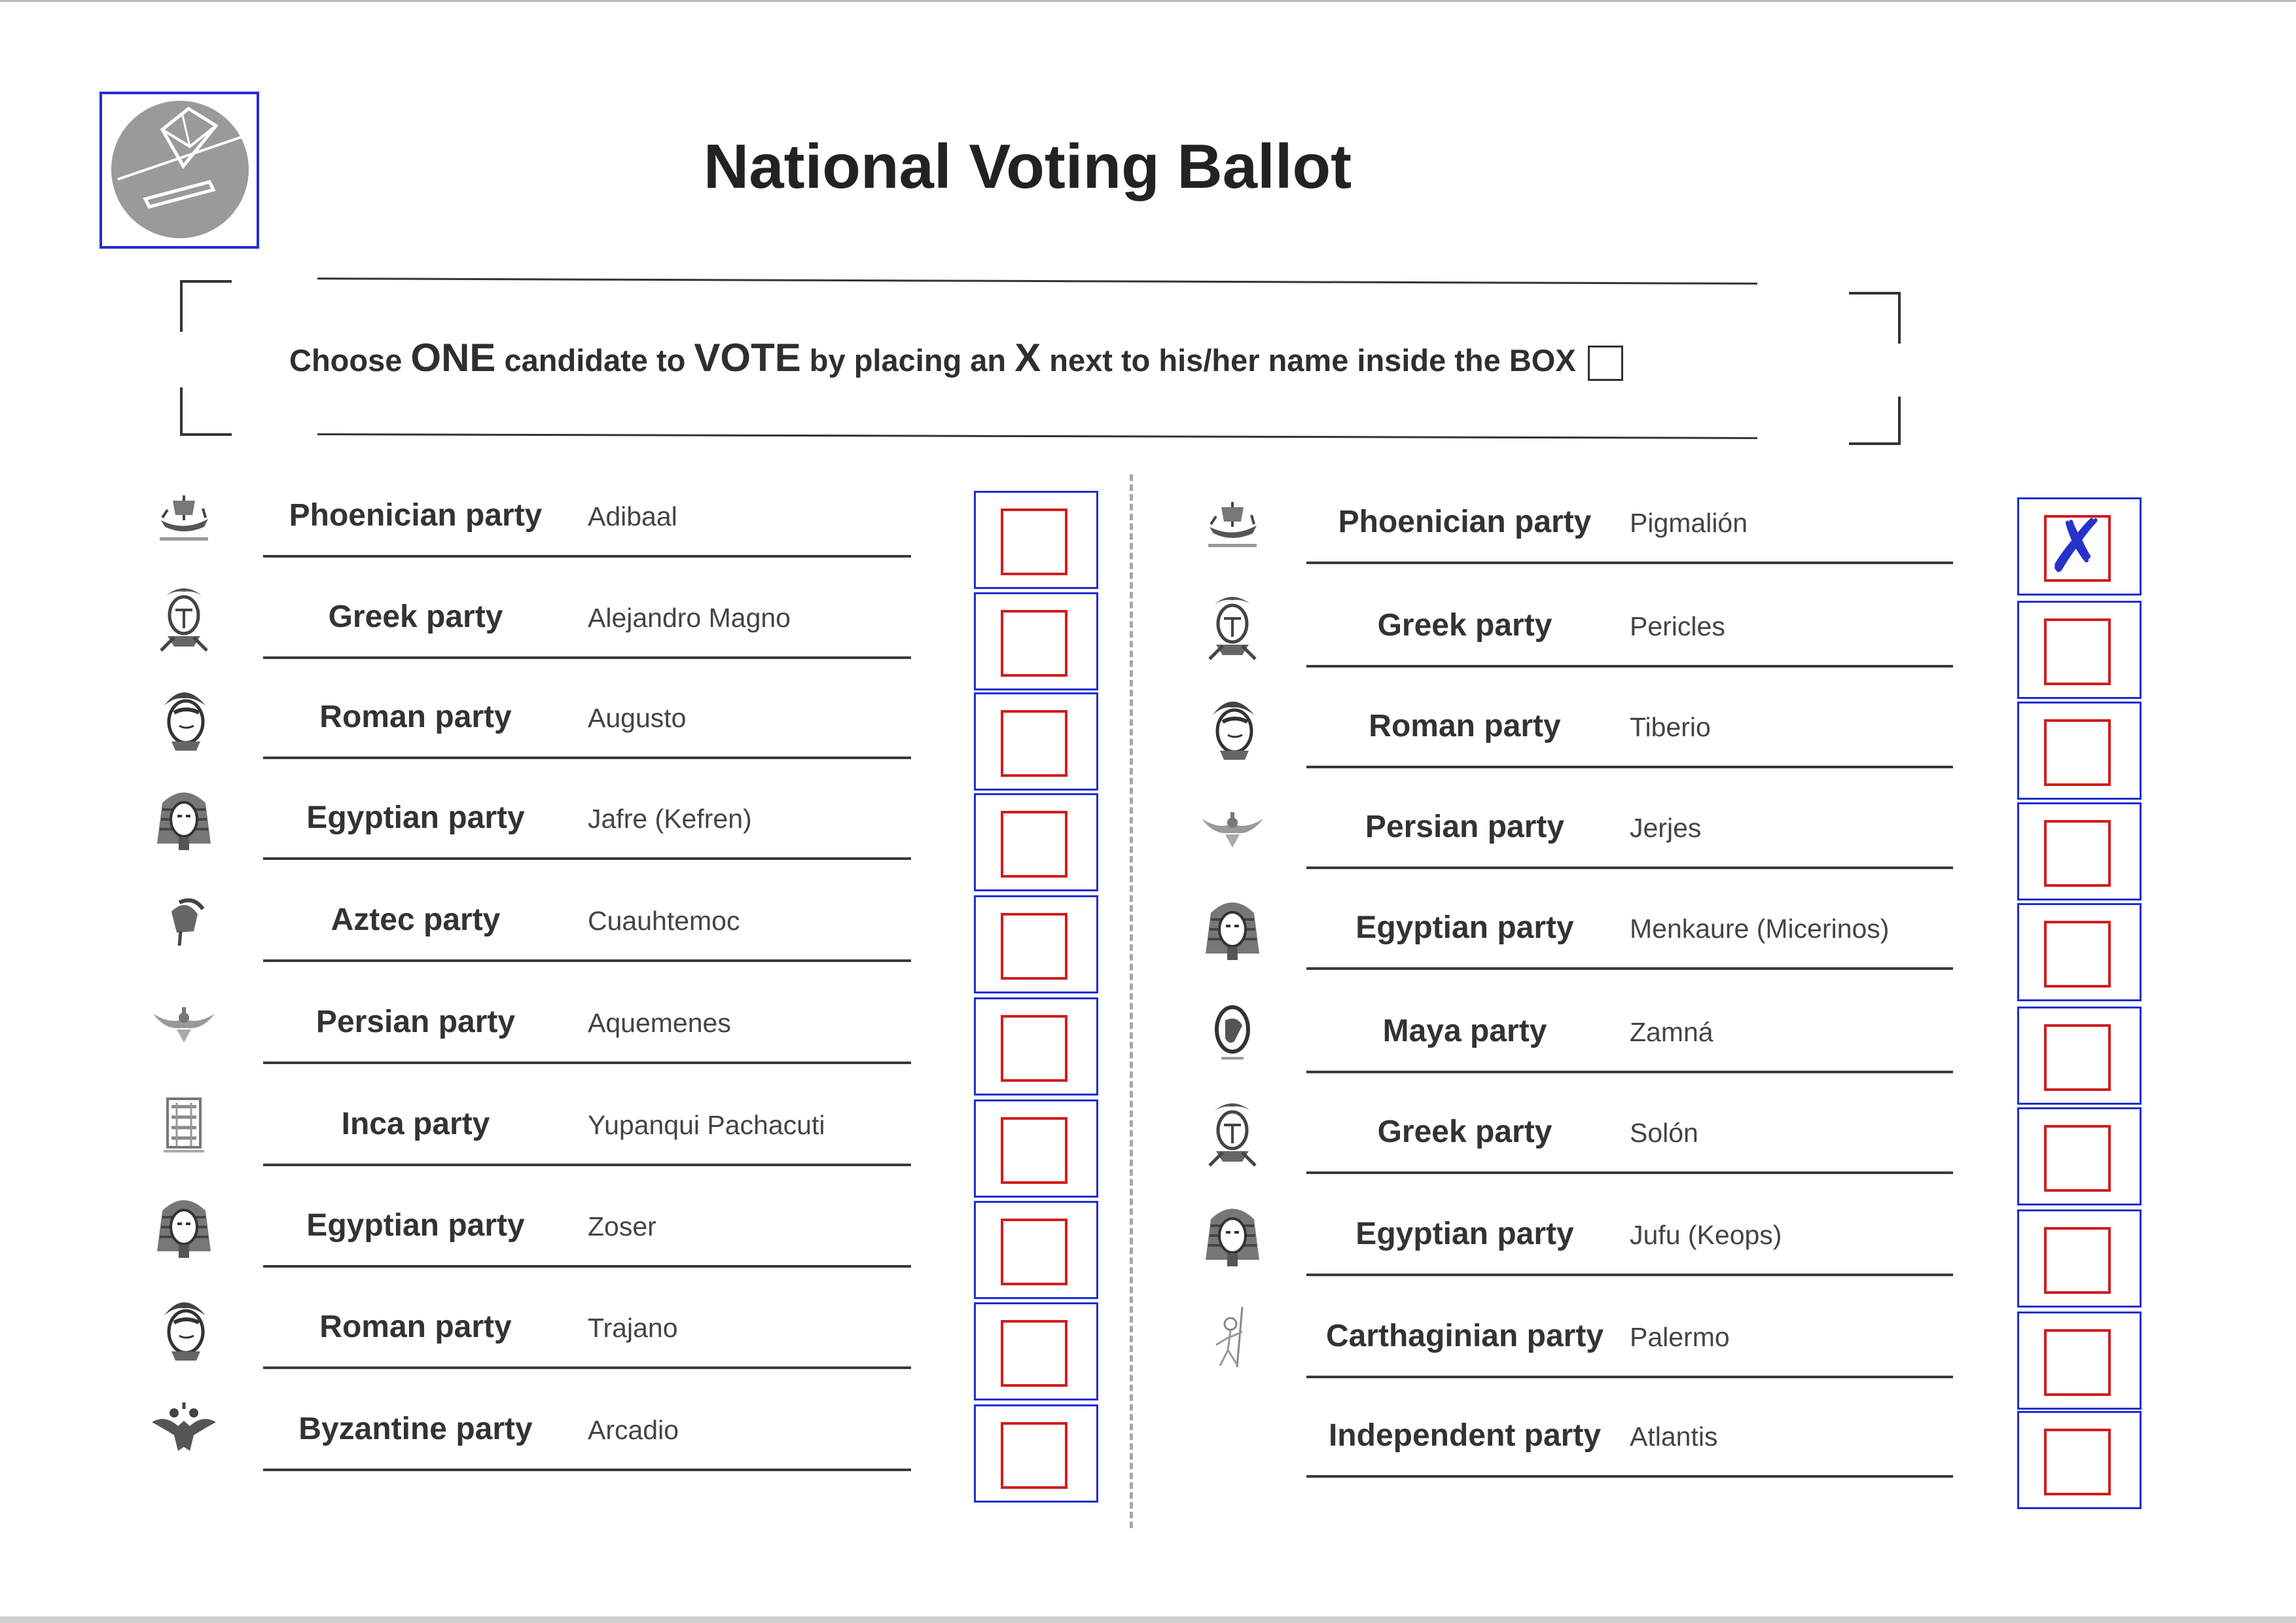  Describe the element at coordinates (664, 921) in the screenshot. I see `candidate-name: Cuauhtemoc` at that location.